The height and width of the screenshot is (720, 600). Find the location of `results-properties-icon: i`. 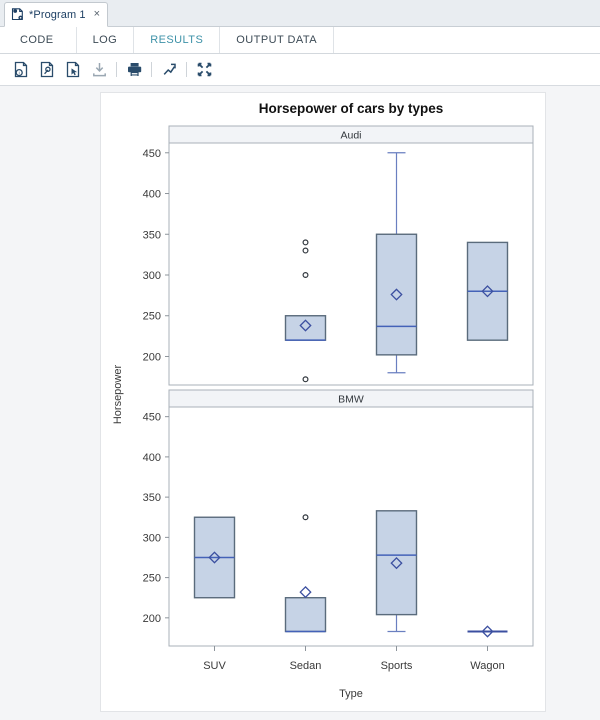

results-properties-icon: i is located at coordinates (21, 70).